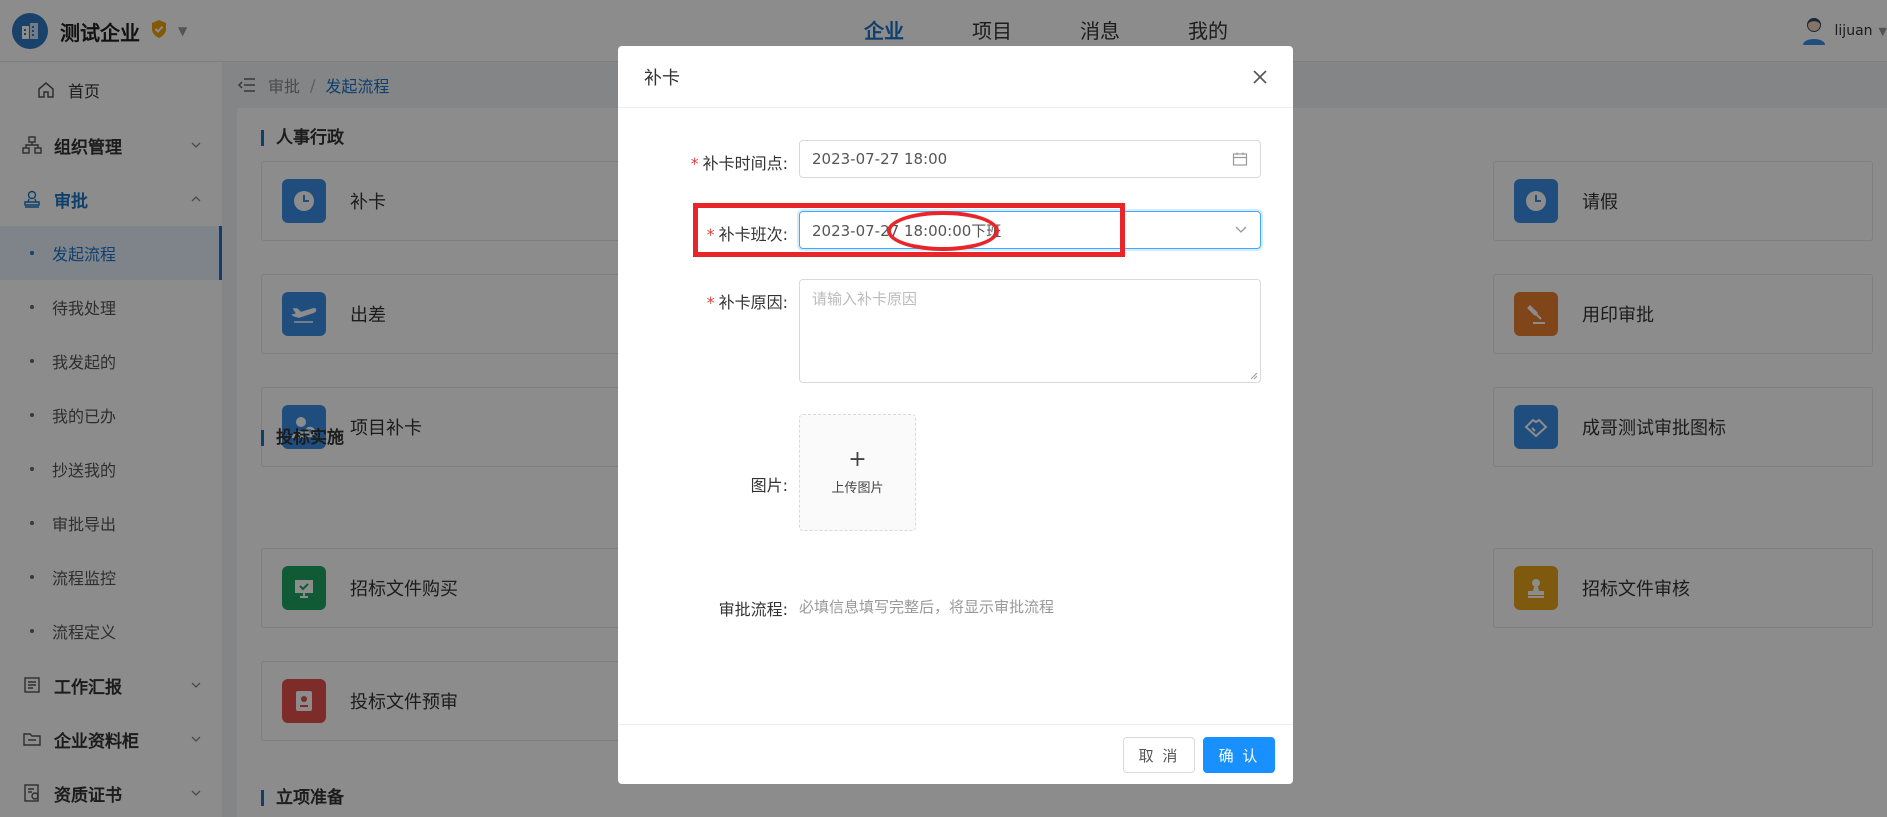 Image resolution: width=1887 pixels, height=817 pixels. Describe the element at coordinates (739, 163) in the screenshot. I see `field-label: * 补卡时间点:` at that location.